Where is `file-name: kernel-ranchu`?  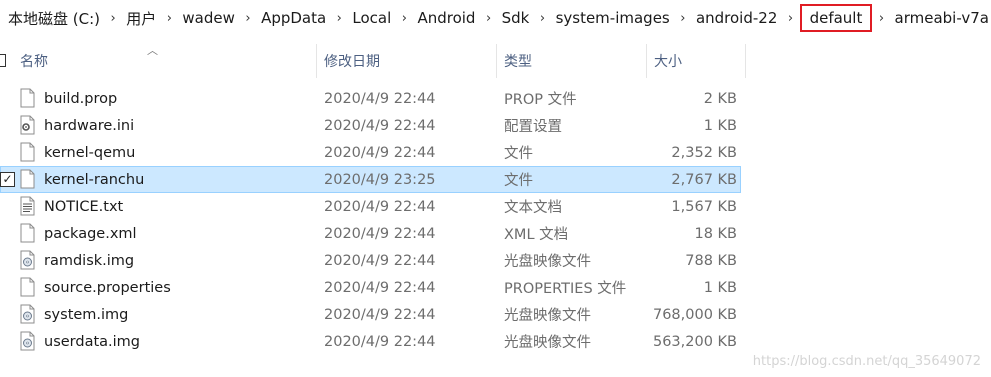
file-name: kernel-ranchu is located at coordinates (94, 179).